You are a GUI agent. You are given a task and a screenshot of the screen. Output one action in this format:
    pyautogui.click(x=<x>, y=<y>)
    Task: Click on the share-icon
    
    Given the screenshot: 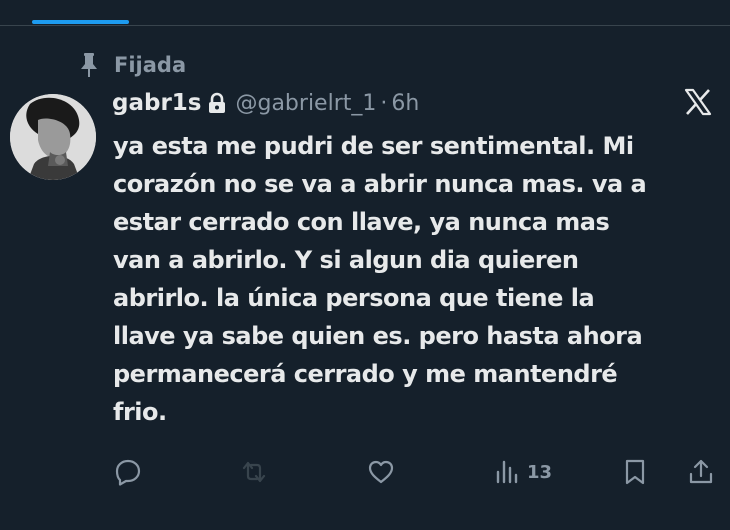 What is the action you would take?
    pyautogui.click(x=701, y=471)
    